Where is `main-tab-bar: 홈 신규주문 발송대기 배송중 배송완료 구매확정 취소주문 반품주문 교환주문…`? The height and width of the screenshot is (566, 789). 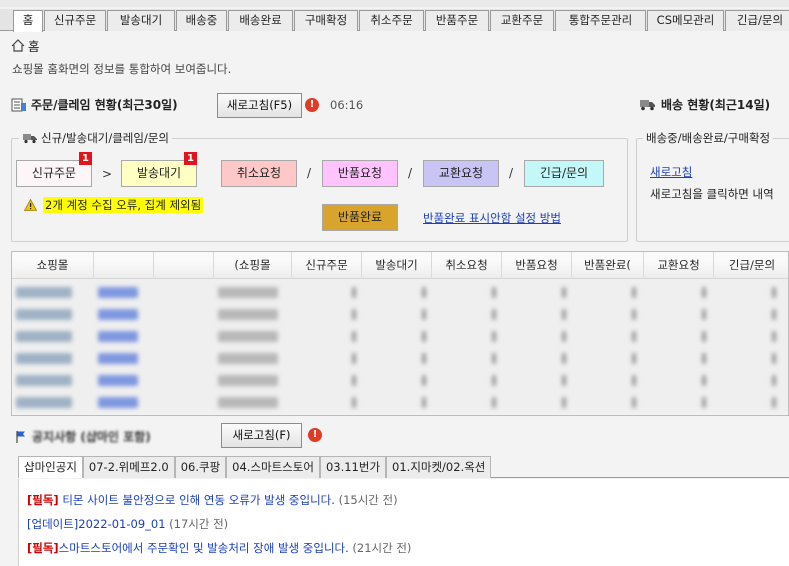 main-tab-bar: 홈 신규주문 발송대기 배송중 배송완료 구매확정 취소주문 반품주문 교환주문… is located at coordinates (394, 20).